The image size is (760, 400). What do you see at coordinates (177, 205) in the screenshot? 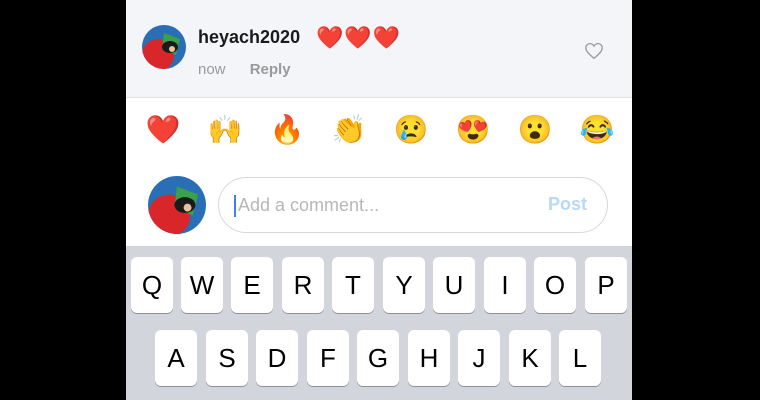
I see `user-avatar` at bounding box center [177, 205].